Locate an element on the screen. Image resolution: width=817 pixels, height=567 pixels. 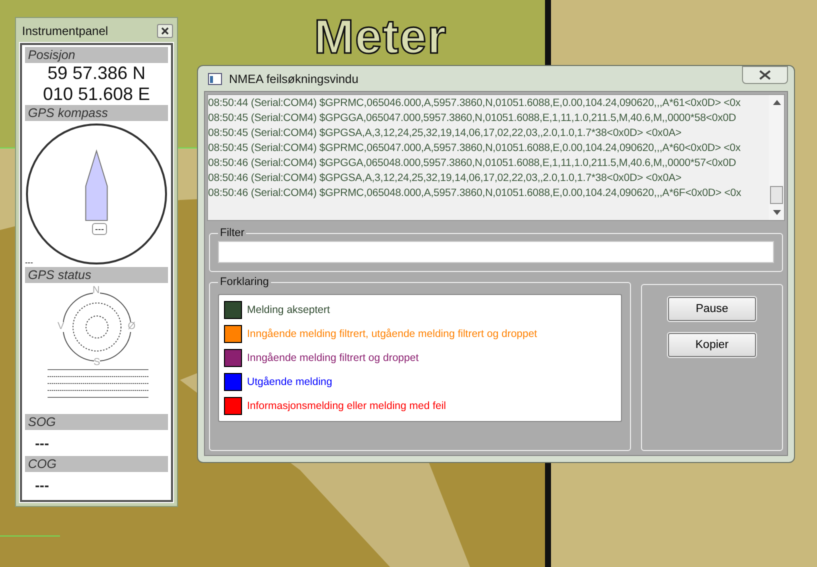
filter-input-field is located at coordinates (496, 252).